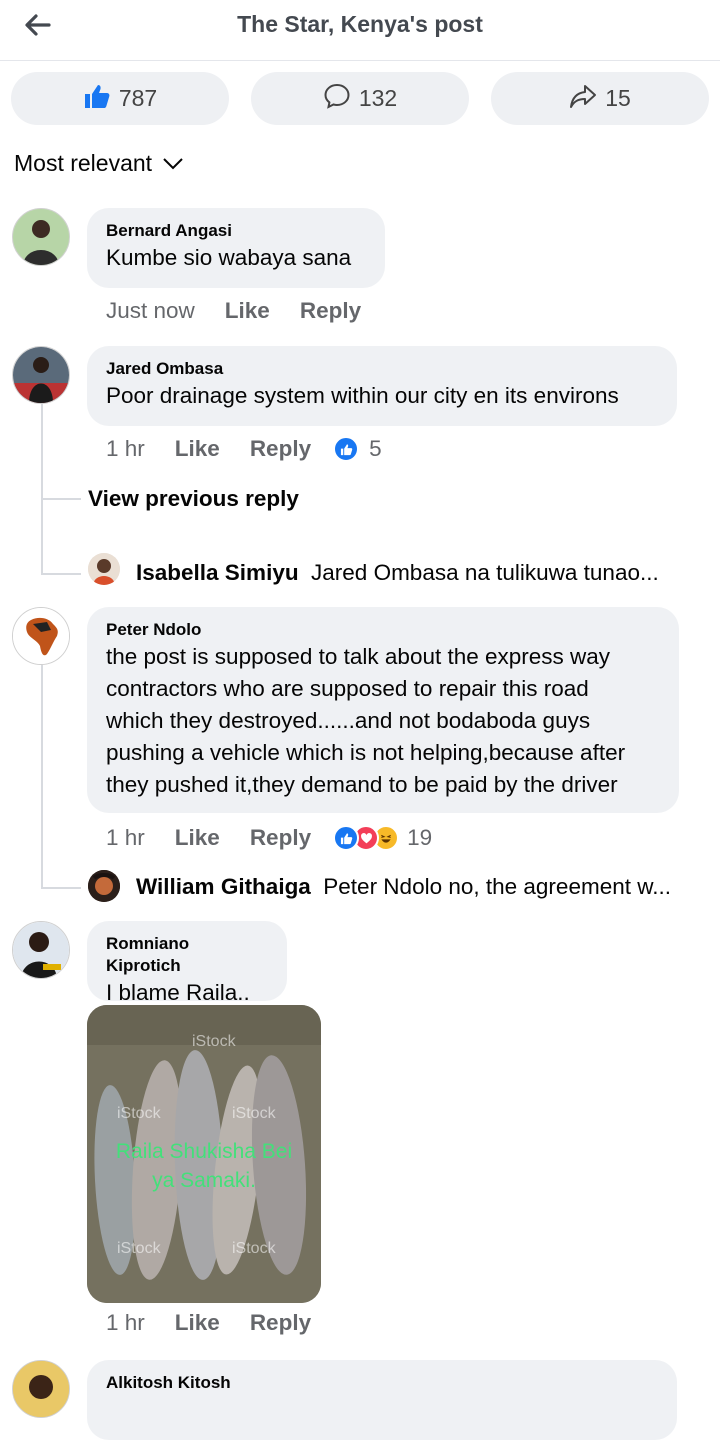  Describe the element at coordinates (383, 630) in the screenshot. I see `commenter-name: Peter Ndolo` at that location.